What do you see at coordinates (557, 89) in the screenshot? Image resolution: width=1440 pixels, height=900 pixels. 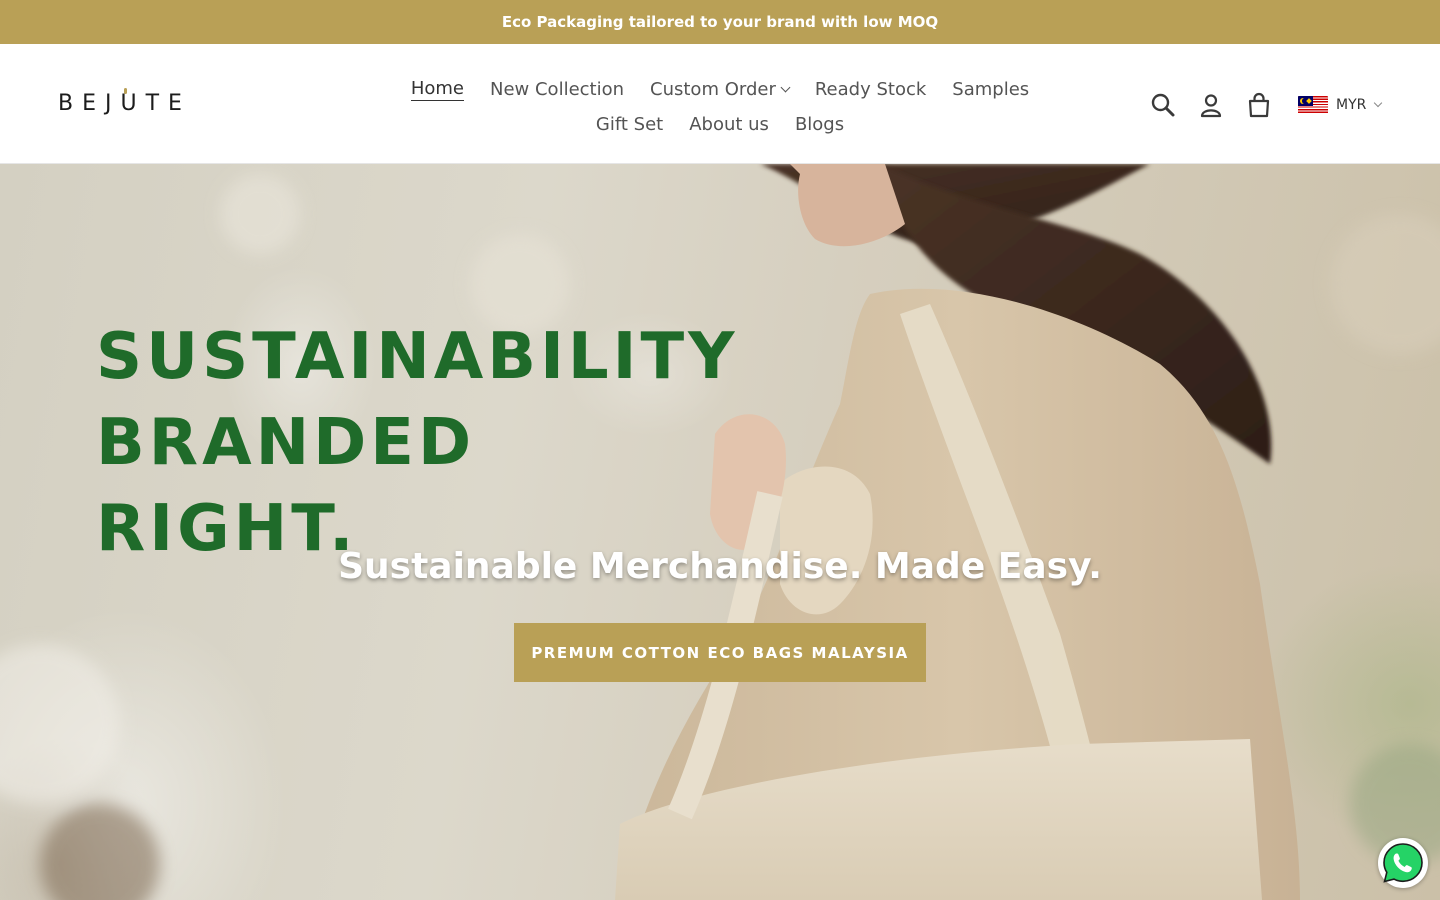 I see `nav-new-collection: New Collection` at bounding box center [557, 89].